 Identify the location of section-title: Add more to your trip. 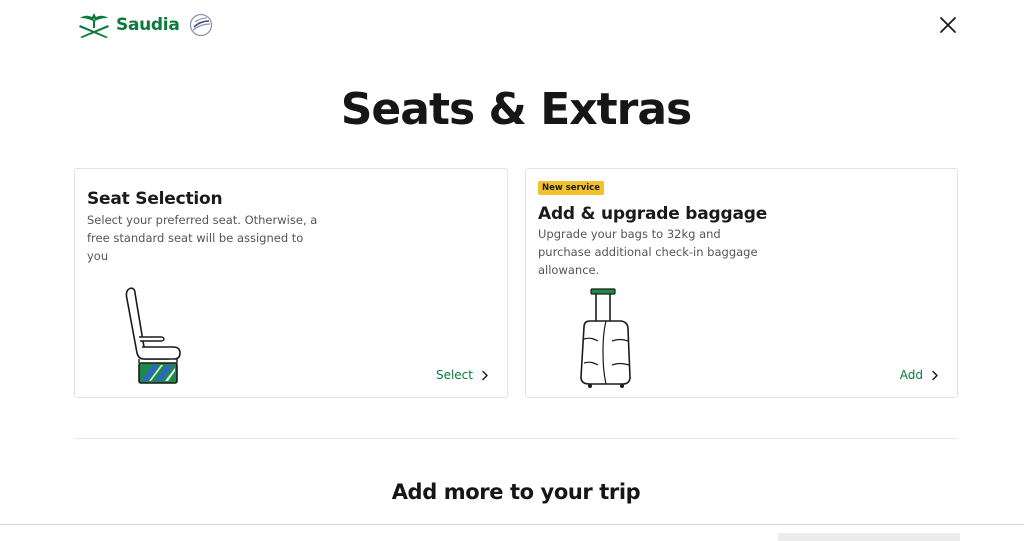
(516, 492).